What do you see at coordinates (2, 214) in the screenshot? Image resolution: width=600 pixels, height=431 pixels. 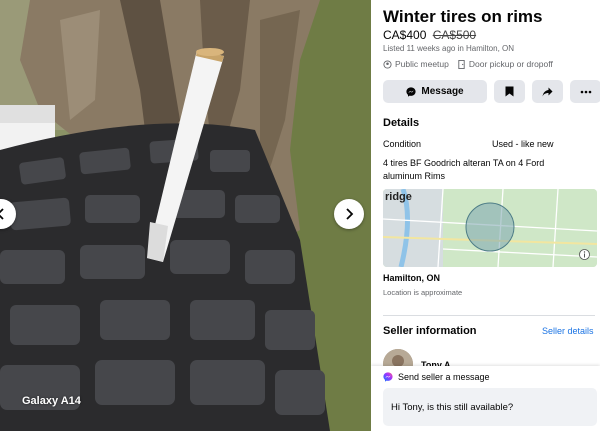 I see `chevron-left-icon` at bounding box center [2, 214].